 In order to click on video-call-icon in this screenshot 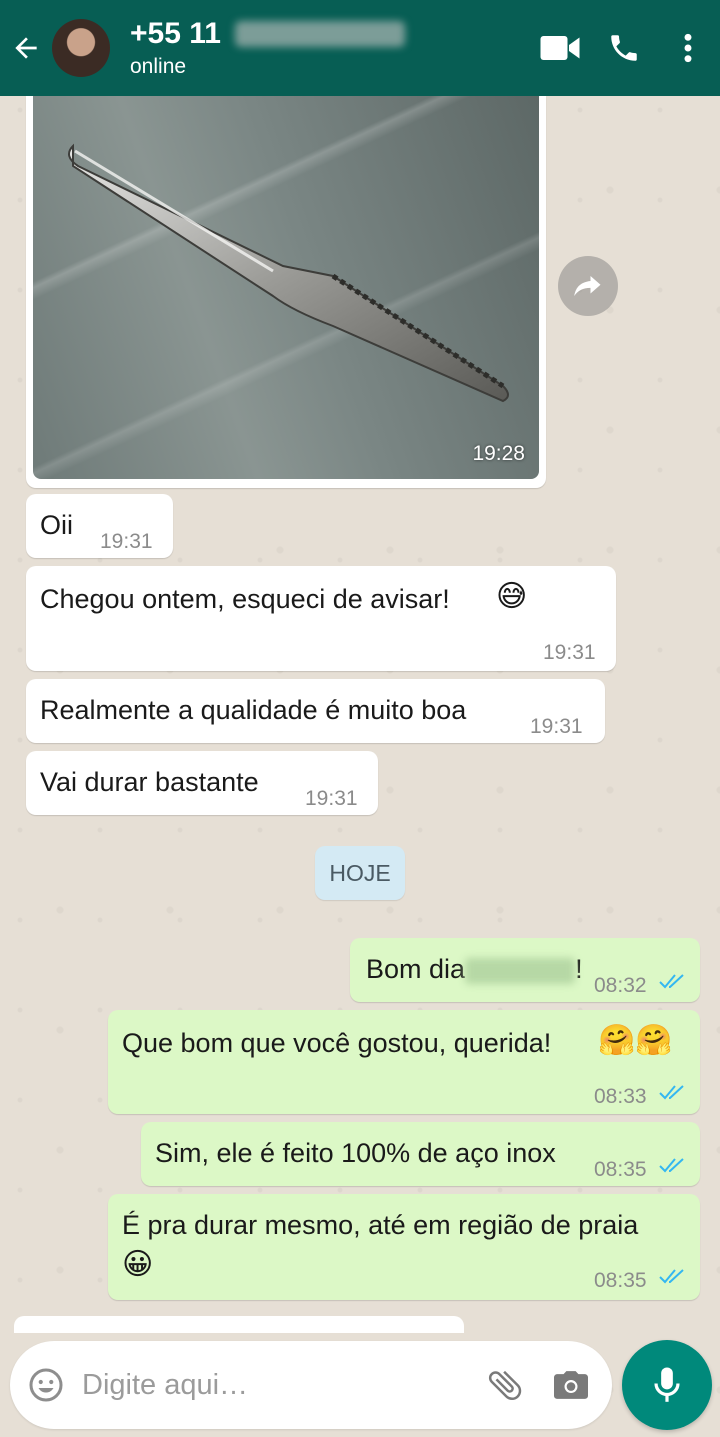, I will do `click(560, 48)`.